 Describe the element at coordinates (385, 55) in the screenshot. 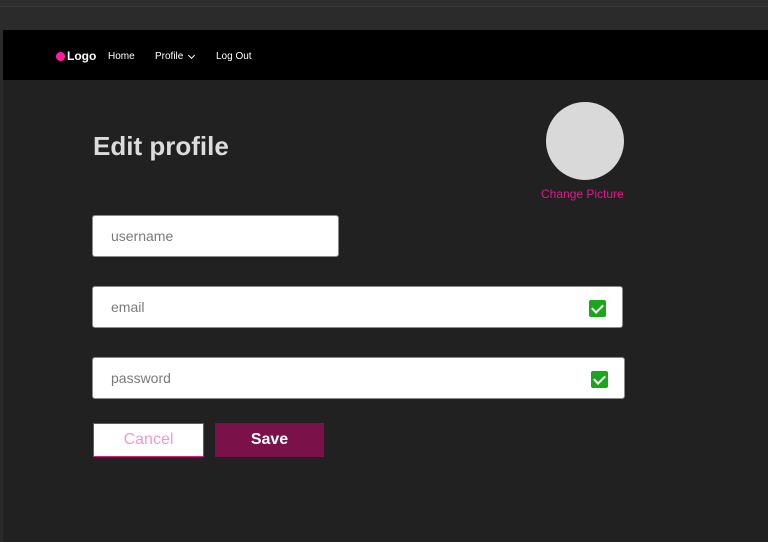

I see `navbar: Logo Home Profile Log Out` at that location.